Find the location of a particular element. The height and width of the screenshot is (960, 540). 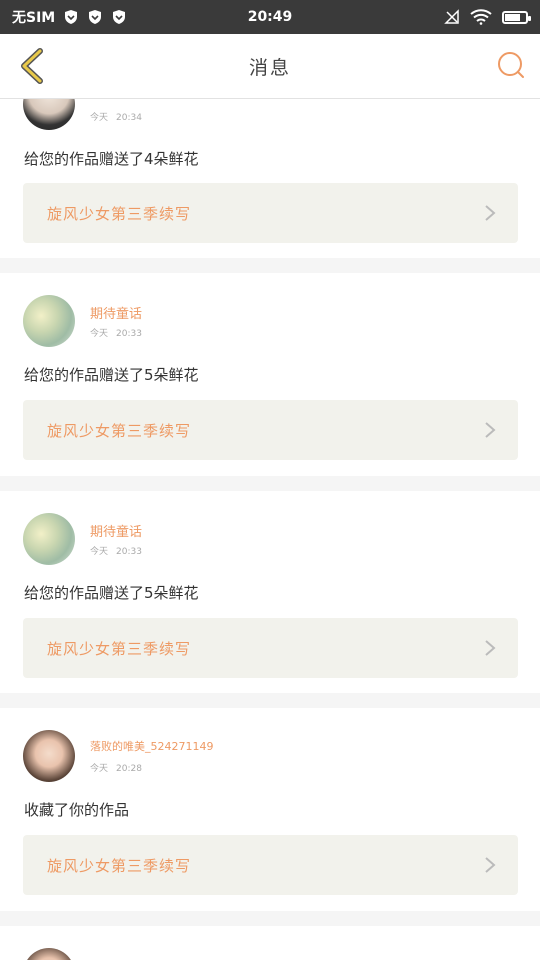

timestamp-time: 20:34 is located at coordinates (129, 118).